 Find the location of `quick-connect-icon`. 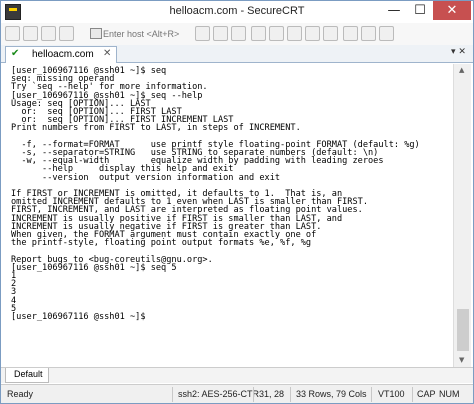

quick-connect-icon is located at coordinates (30, 33).